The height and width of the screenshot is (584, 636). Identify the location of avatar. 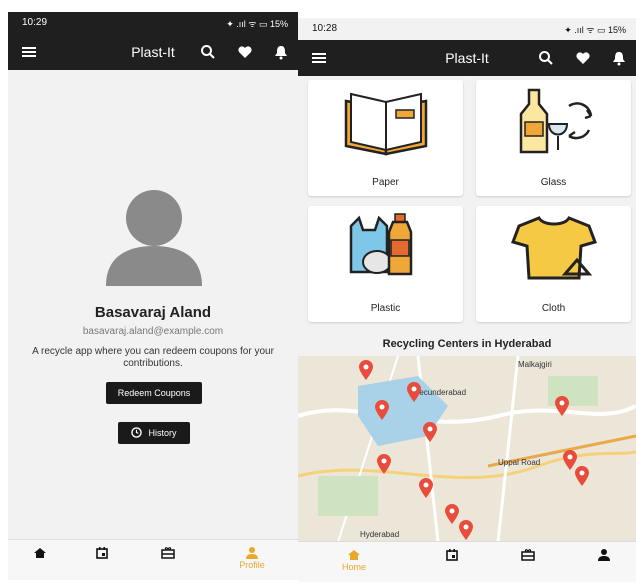
(154, 238).